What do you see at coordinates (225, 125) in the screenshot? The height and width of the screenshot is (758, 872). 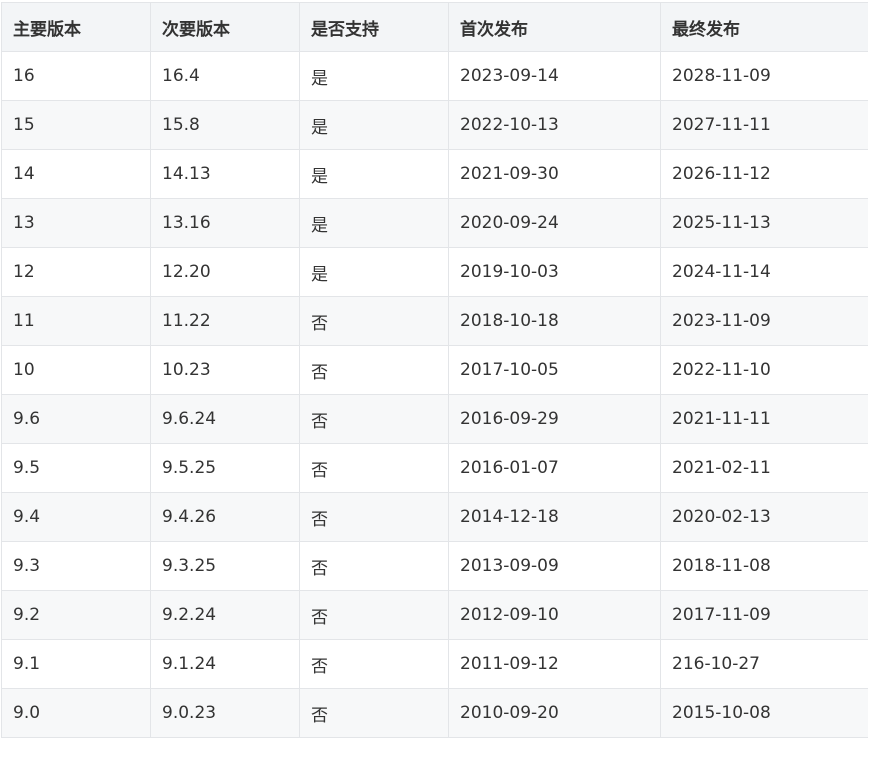 I see `cell-minor-version: 15.8` at bounding box center [225, 125].